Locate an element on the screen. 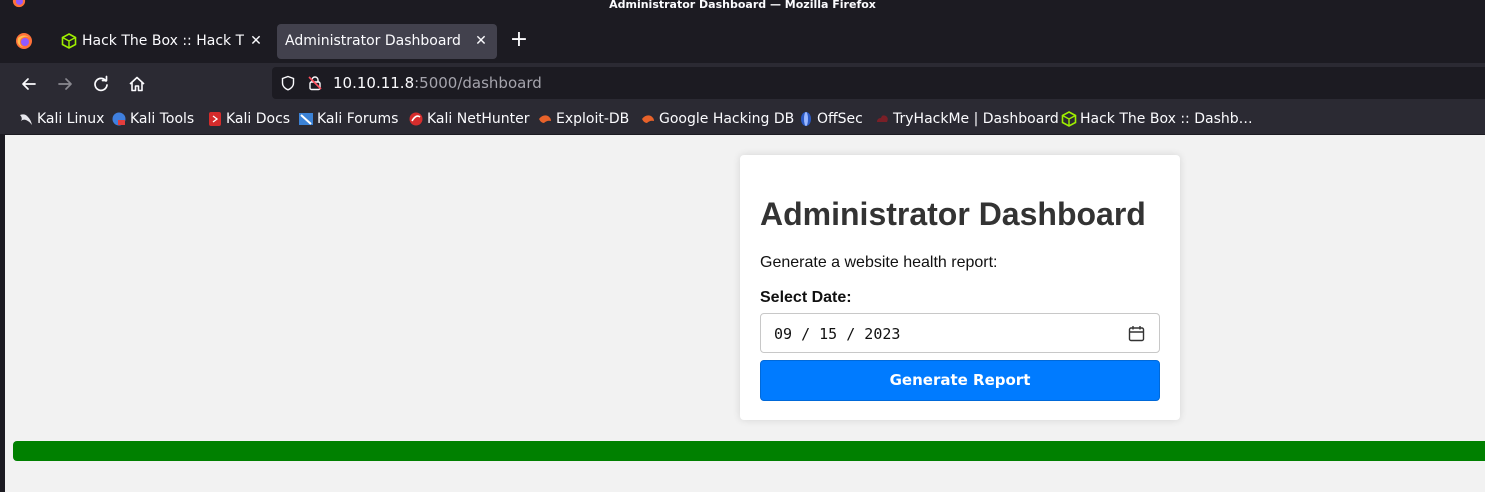 Image resolution: width=1485 pixels, height=492 pixels. reload-icon is located at coordinates (101, 84).